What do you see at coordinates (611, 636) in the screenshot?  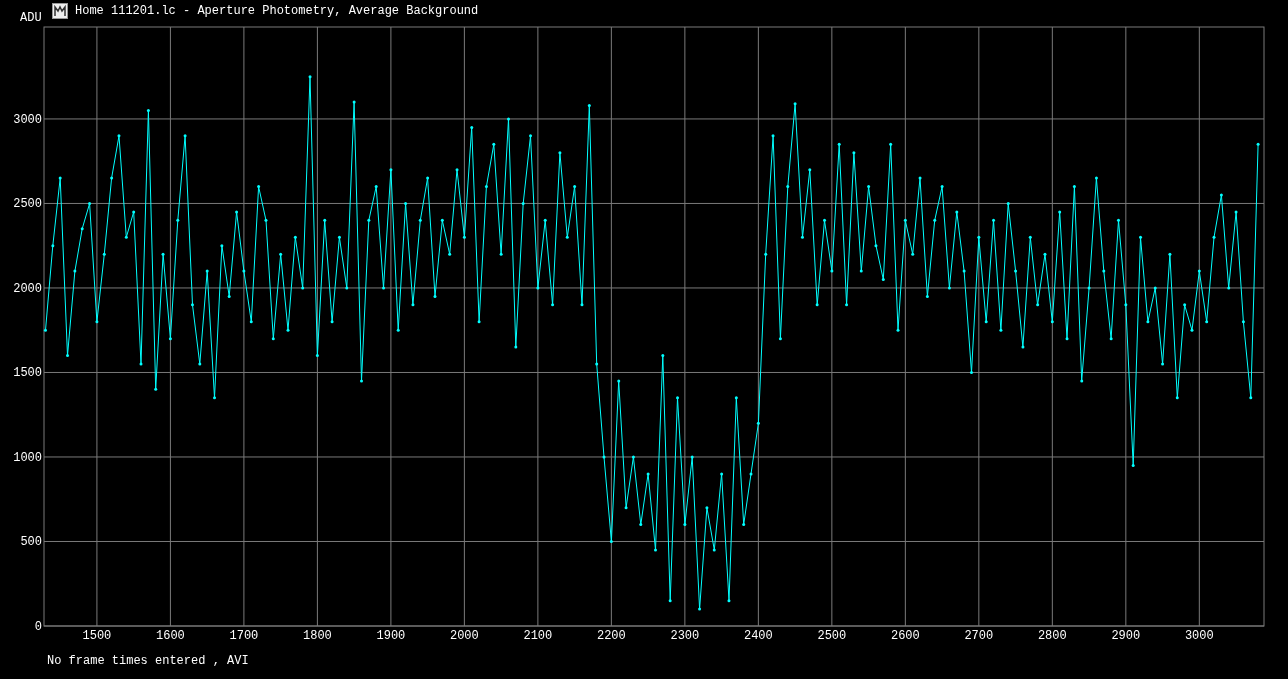 I see `x-tick-label: 2200` at bounding box center [611, 636].